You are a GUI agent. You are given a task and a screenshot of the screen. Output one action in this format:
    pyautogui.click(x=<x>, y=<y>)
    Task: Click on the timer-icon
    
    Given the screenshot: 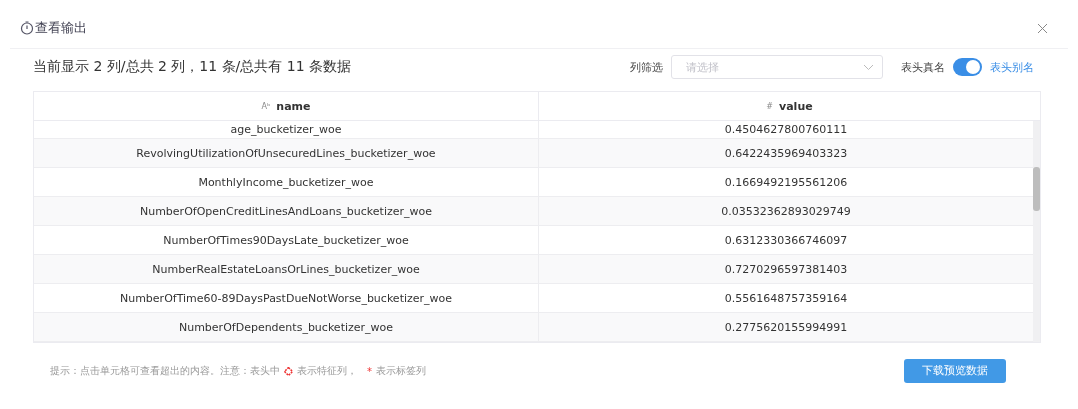 What is the action you would take?
    pyautogui.click(x=27, y=28)
    